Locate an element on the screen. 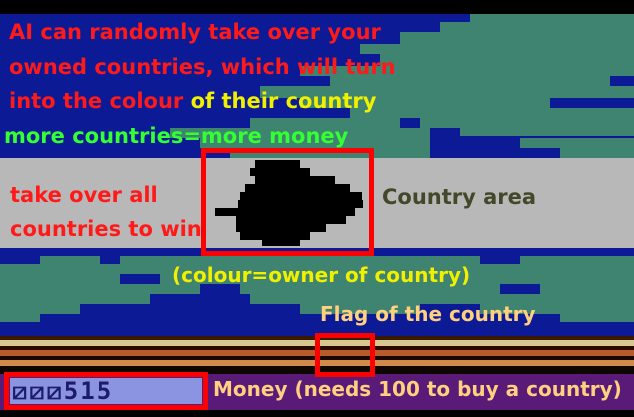  annotation-ai-line1: AI can randomly take over your is located at coordinates (195, 32).